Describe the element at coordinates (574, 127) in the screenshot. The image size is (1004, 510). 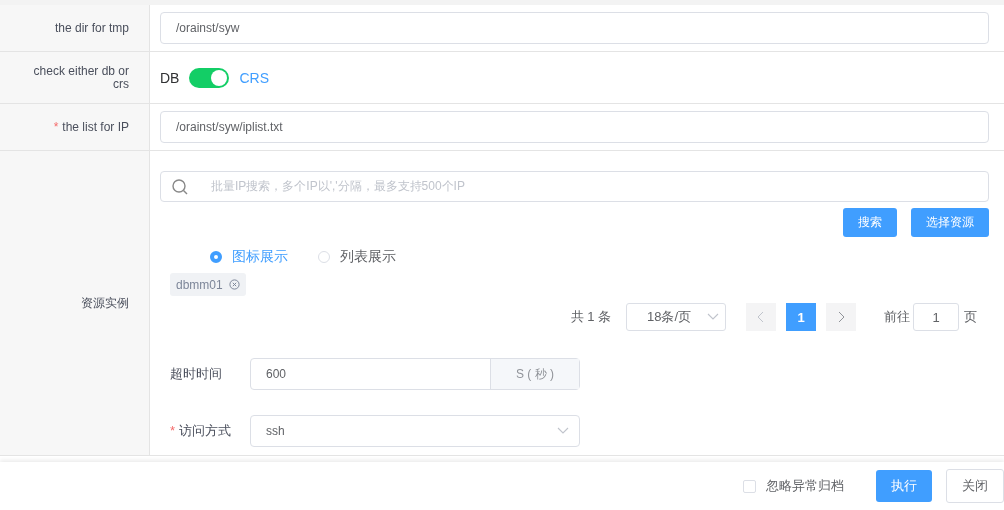
I see `text-field: /orainst/syw/iplist.txt` at that location.